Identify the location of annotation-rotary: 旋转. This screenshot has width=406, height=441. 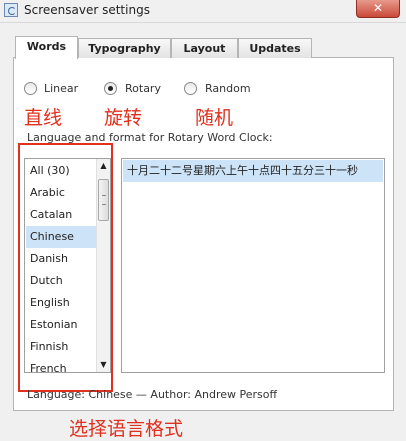
(123, 118).